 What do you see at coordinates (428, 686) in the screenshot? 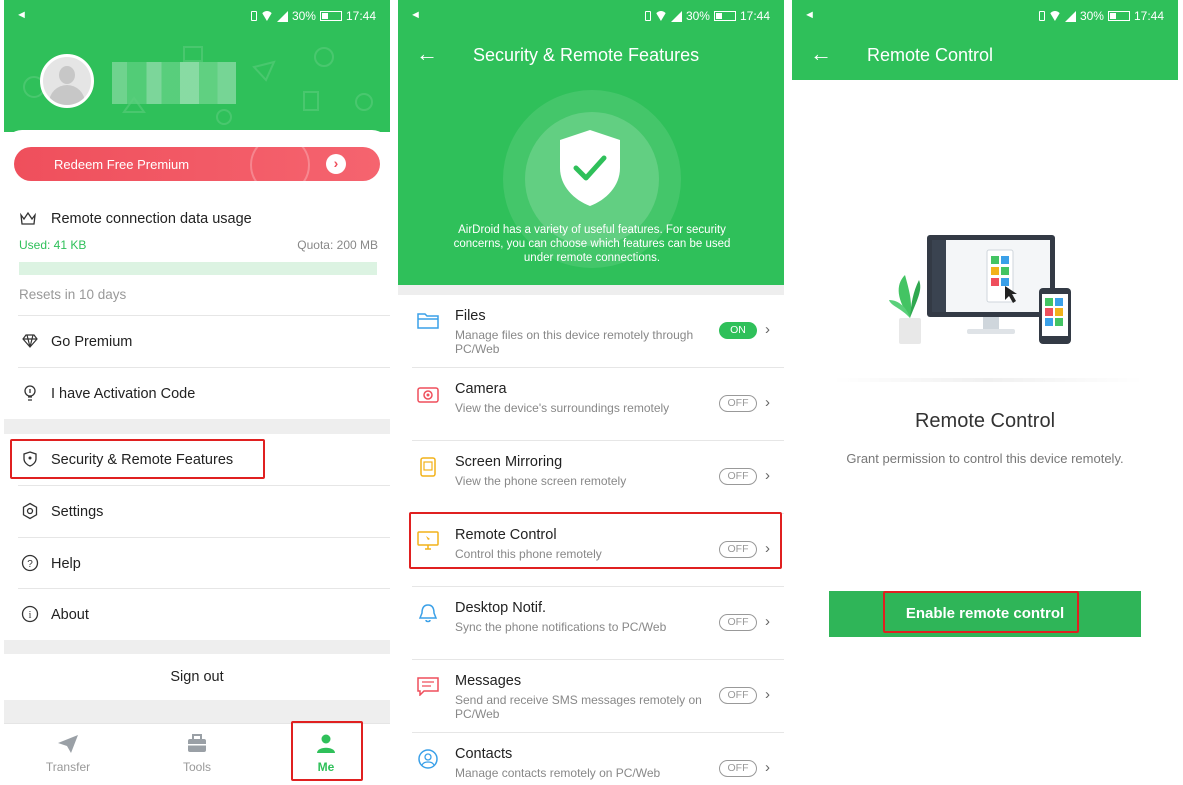
I see `message-icon` at bounding box center [428, 686].